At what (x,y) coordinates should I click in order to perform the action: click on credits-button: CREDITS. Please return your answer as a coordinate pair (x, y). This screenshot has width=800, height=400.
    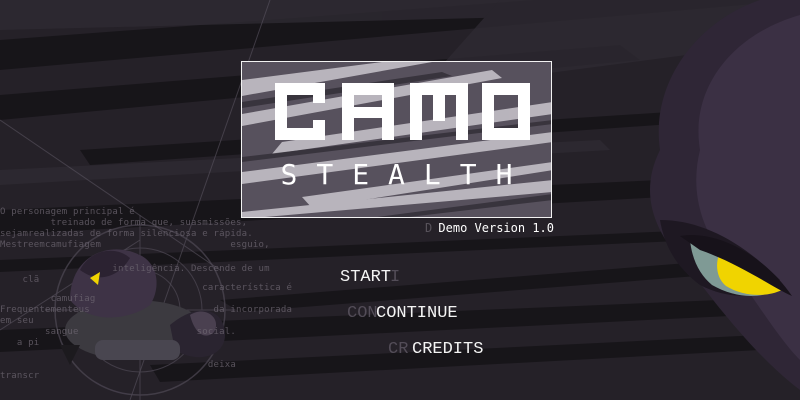
    Looking at the image, I should click on (447, 349).